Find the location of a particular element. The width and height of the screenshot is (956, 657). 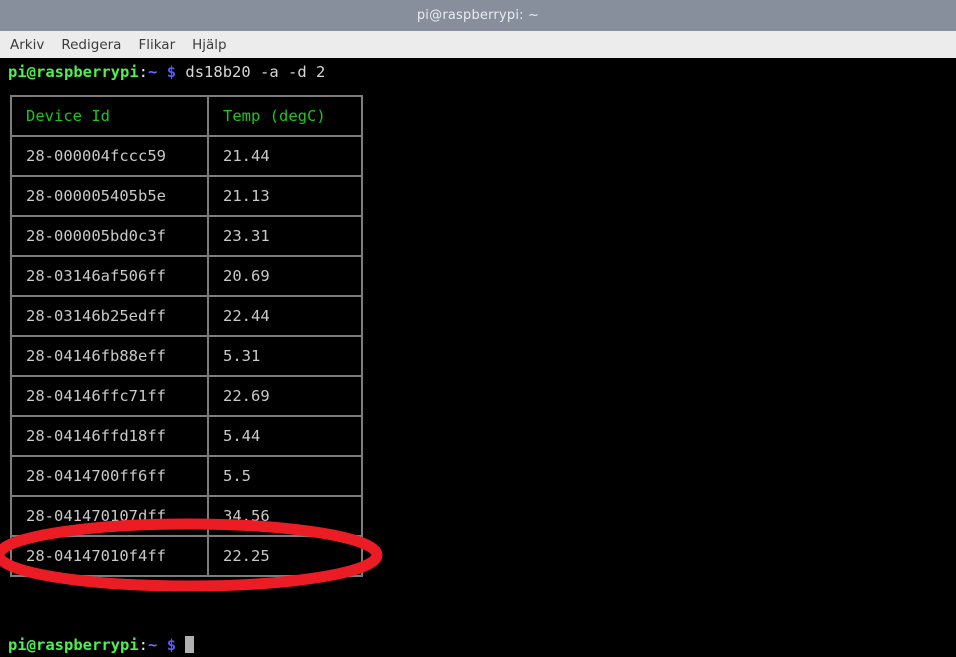

window-title: pi@raspberrypi: ~ is located at coordinates (478, 15).